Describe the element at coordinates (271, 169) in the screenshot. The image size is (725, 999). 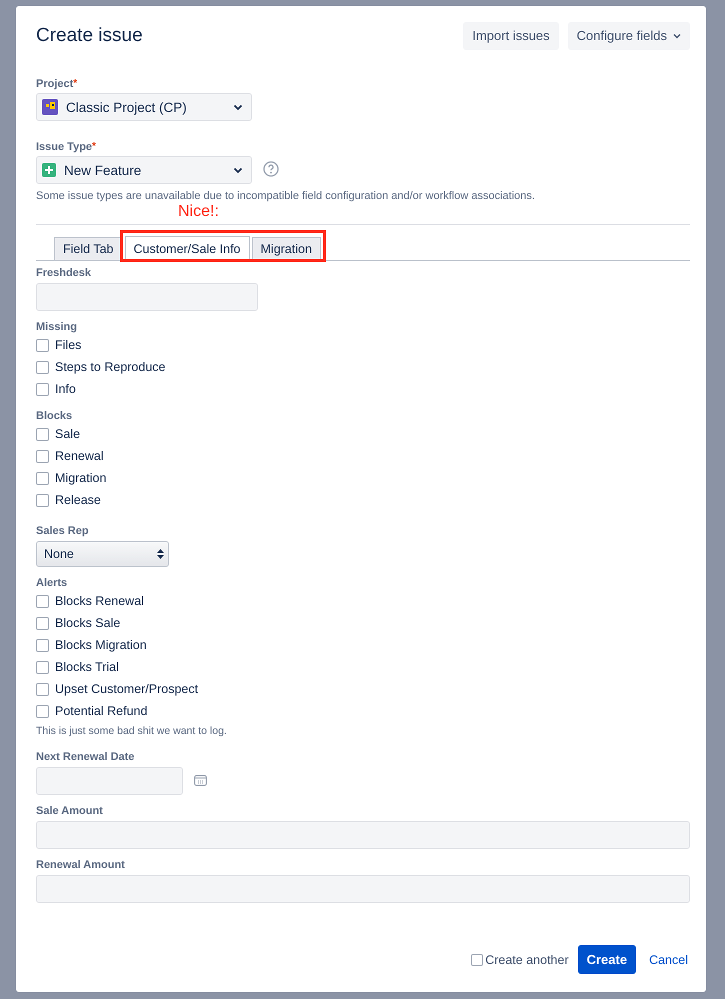
I see `help-icon` at that location.